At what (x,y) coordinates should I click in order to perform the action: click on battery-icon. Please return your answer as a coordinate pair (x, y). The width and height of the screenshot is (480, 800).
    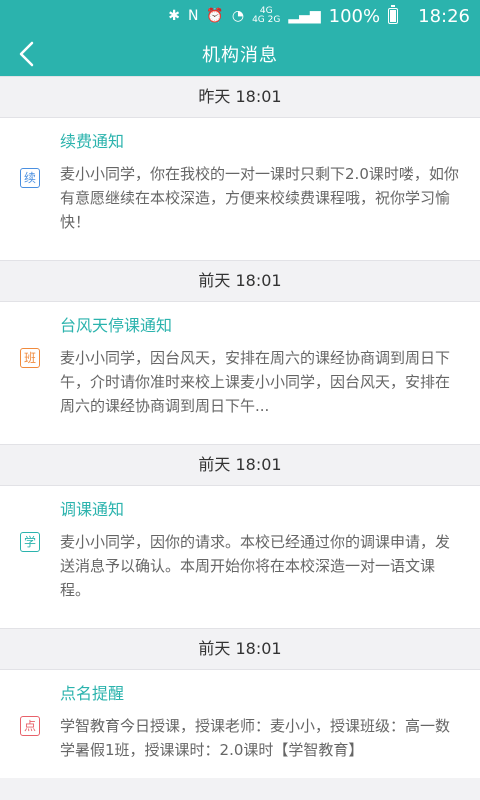
    Looking at the image, I should click on (393, 14).